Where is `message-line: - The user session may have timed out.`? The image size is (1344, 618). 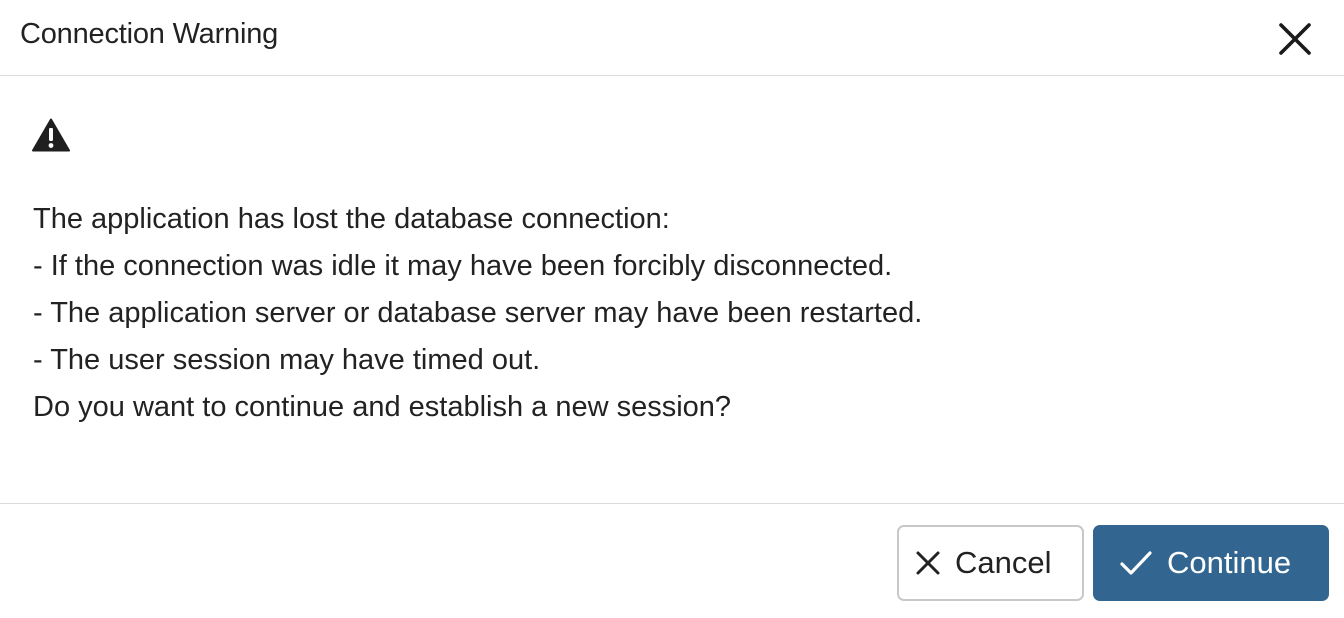 message-line: - The user session may have timed out. is located at coordinates (287, 360).